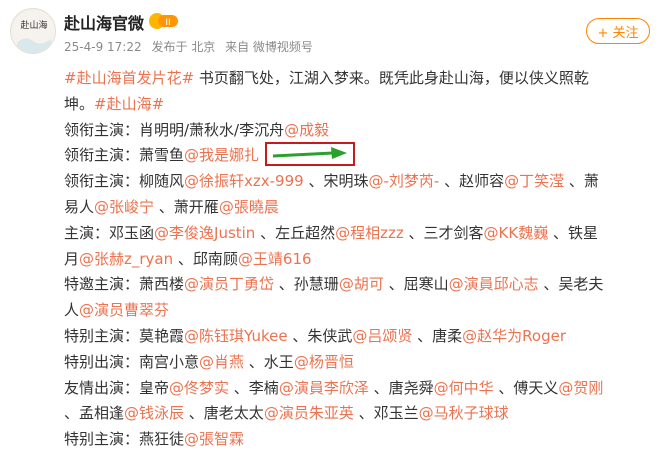  What do you see at coordinates (306, 284) in the screenshot?
I see `content-text: 、孙慧珊` at bounding box center [306, 284].